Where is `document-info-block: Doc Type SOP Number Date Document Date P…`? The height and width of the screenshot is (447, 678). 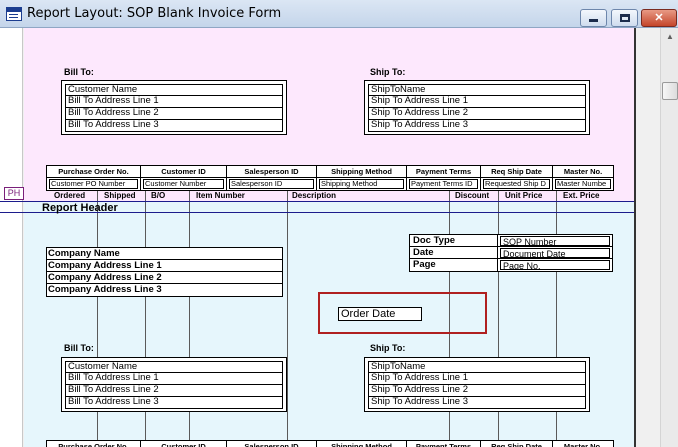 document-info-block: Doc Type SOP Number Date Document Date P… is located at coordinates (511, 253).